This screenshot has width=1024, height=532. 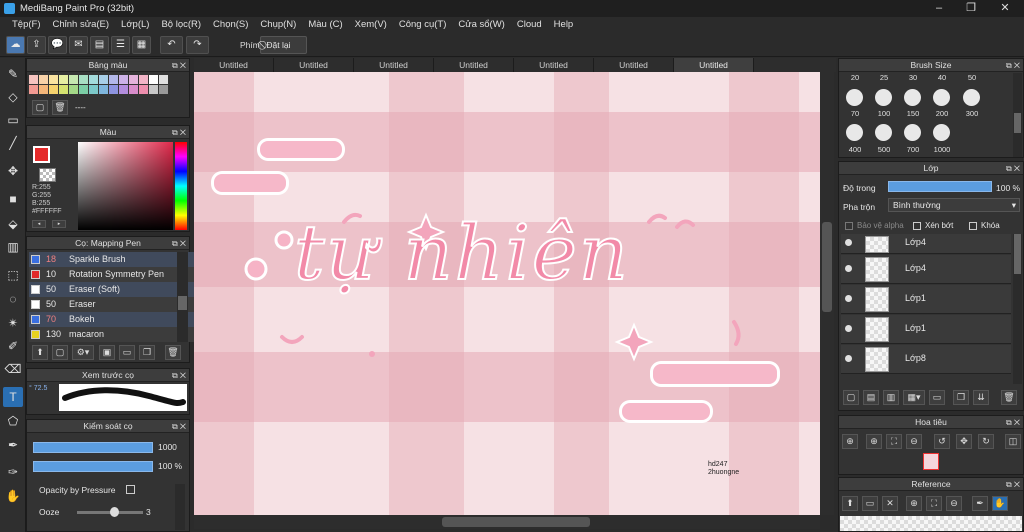 I want to click on navigator-thumbnail, so click(x=931, y=461).